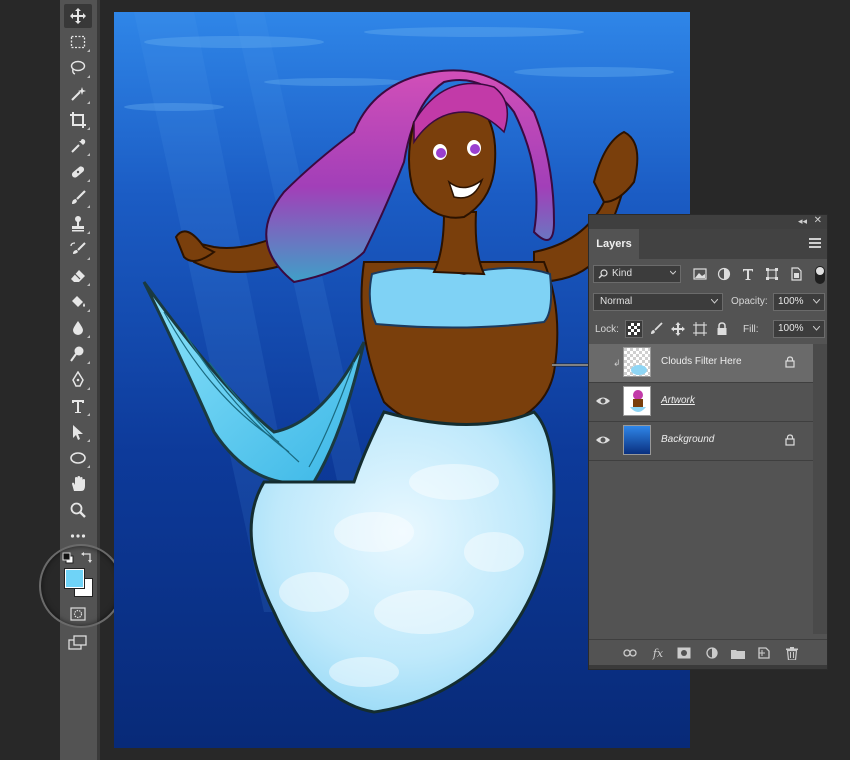 Image resolution: width=850 pixels, height=760 pixels. I want to click on ellipse-icon, so click(78, 458).